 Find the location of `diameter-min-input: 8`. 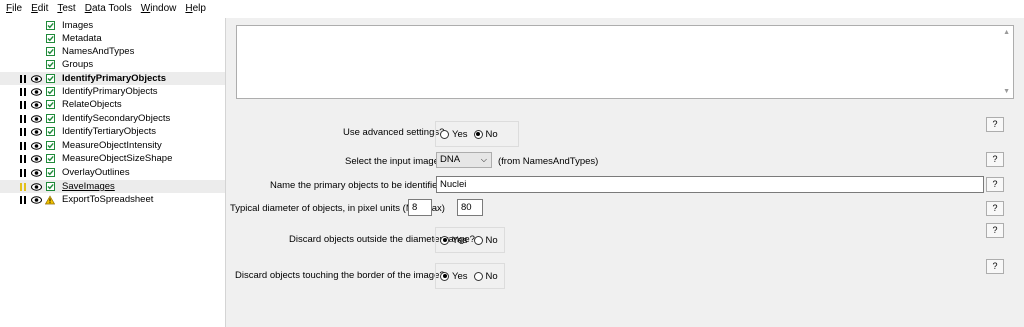

diameter-min-input: 8 is located at coordinates (420, 207).